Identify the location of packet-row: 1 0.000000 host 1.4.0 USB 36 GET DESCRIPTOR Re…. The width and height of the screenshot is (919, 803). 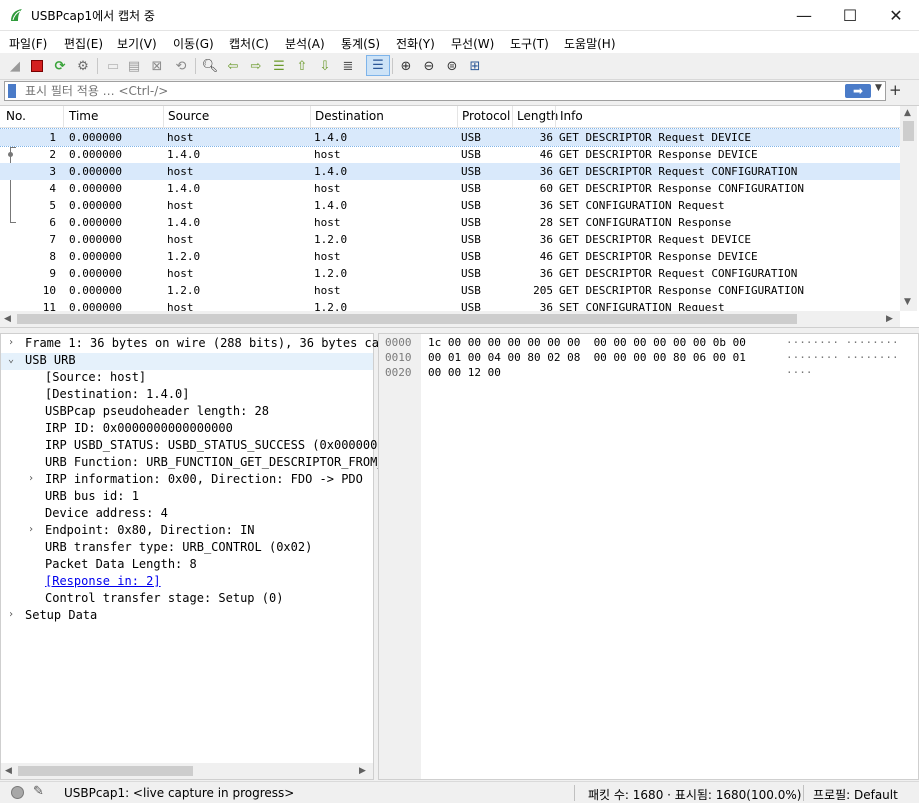
(450, 137).